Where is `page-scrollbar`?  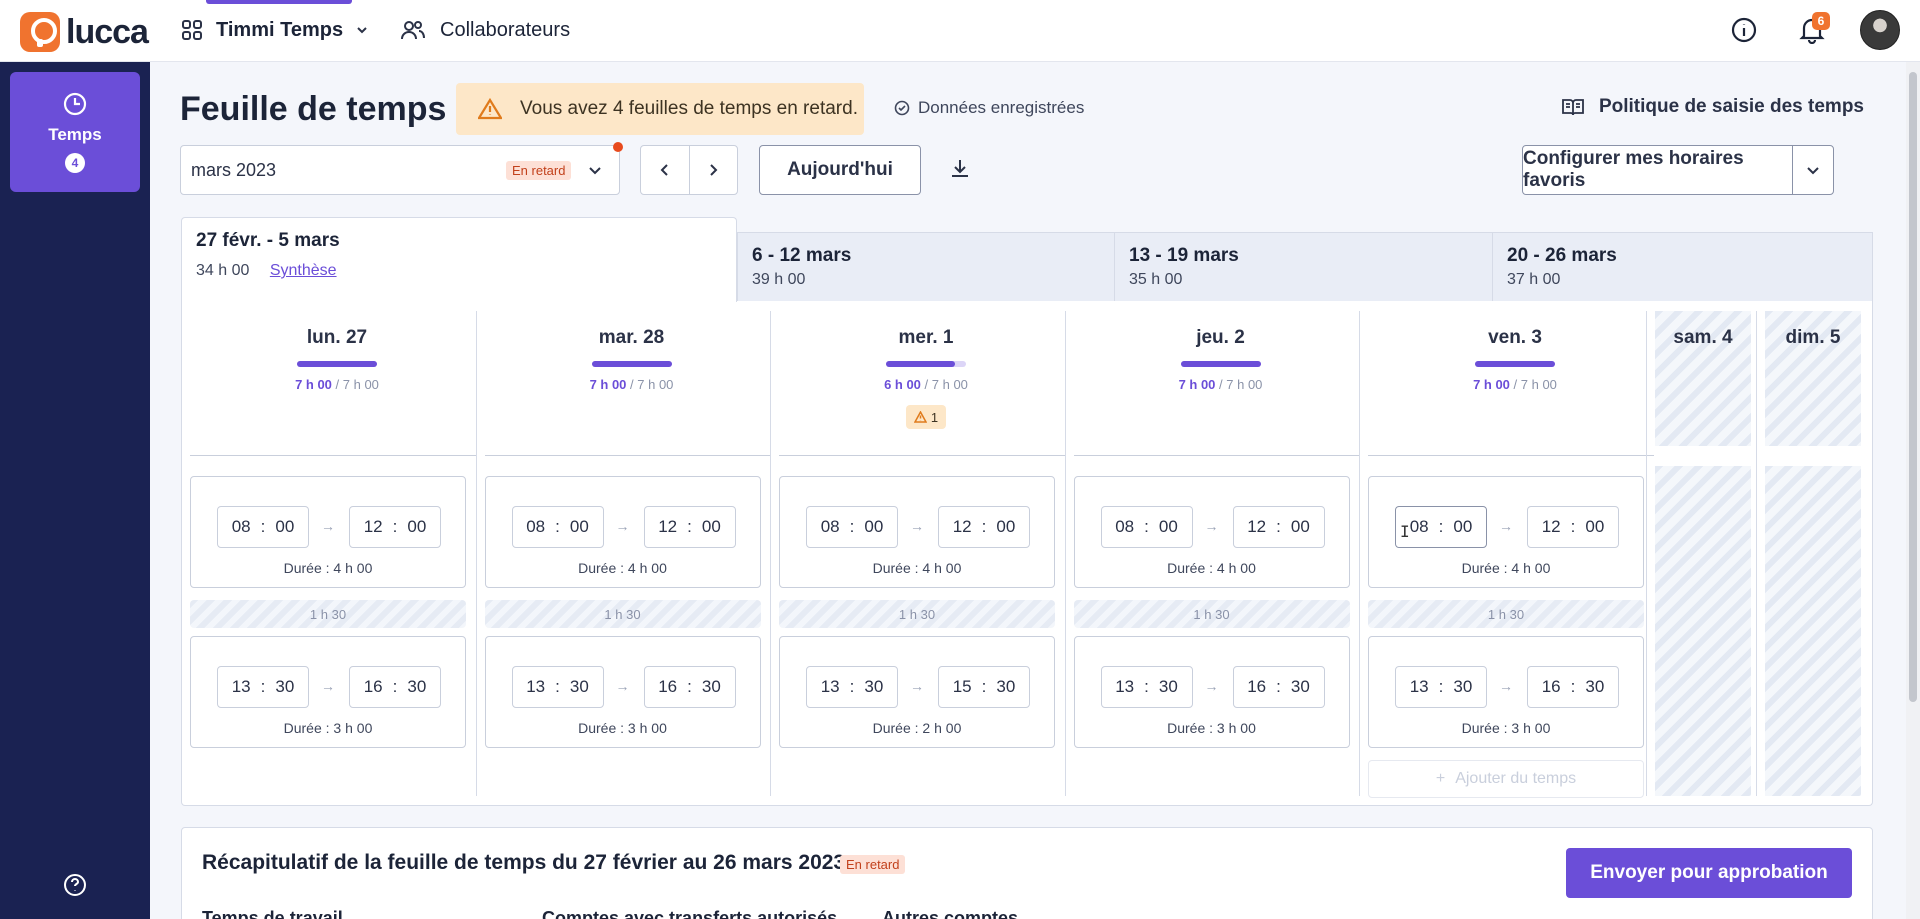 page-scrollbar is located at coordinates (1913, 490).